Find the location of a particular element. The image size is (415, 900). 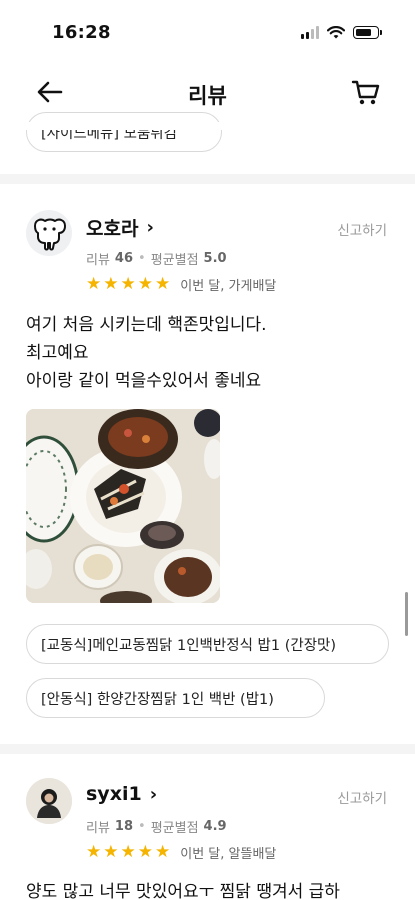

status-time: 16:28 is located at coordinates (81, 32).